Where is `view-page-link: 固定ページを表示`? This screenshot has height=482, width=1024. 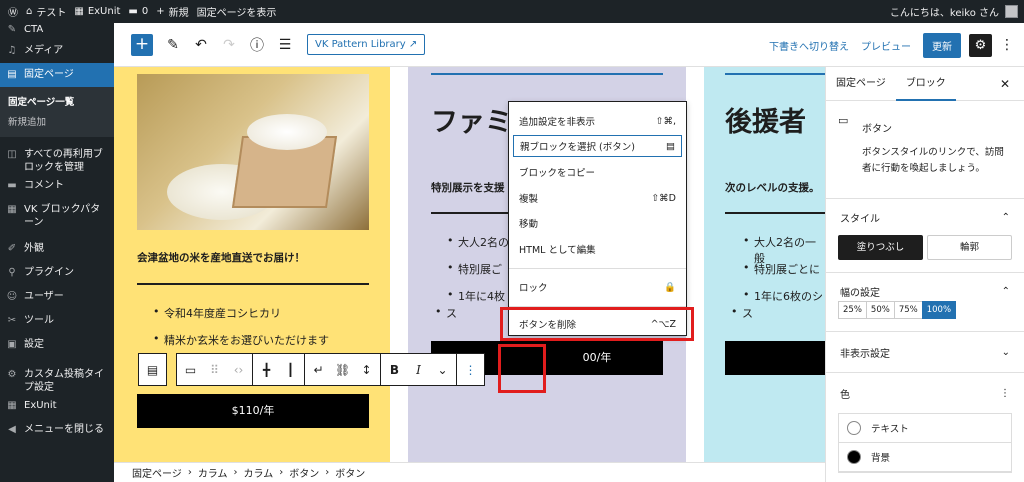 view-page-link: 固定ページを表示 is located at coordinates (237, 11).